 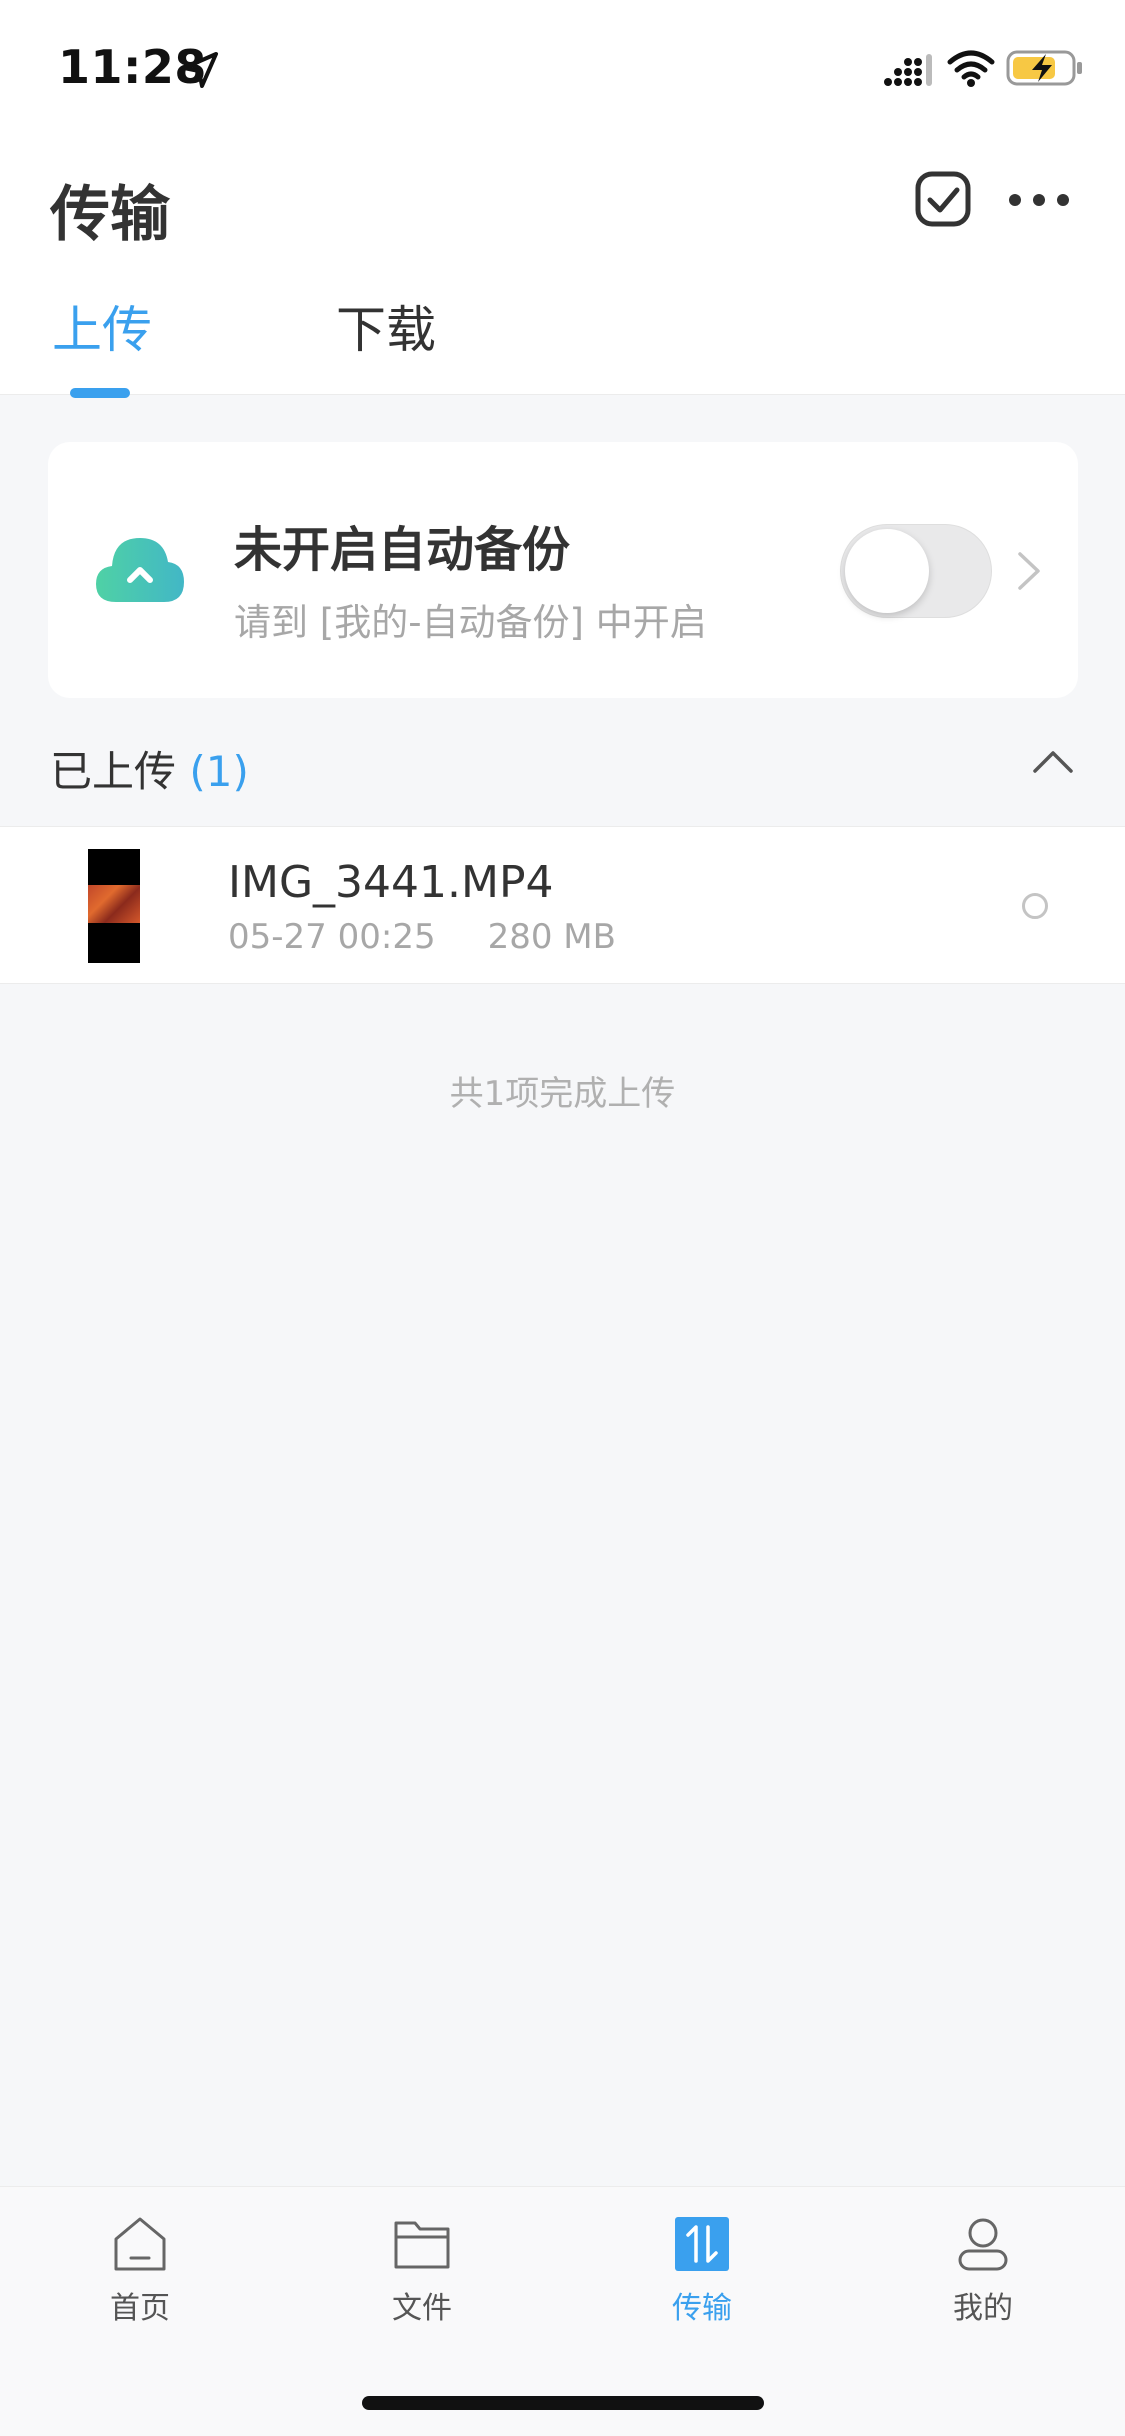 I want to click on more-options-icon, so click(x=1039, y=200).